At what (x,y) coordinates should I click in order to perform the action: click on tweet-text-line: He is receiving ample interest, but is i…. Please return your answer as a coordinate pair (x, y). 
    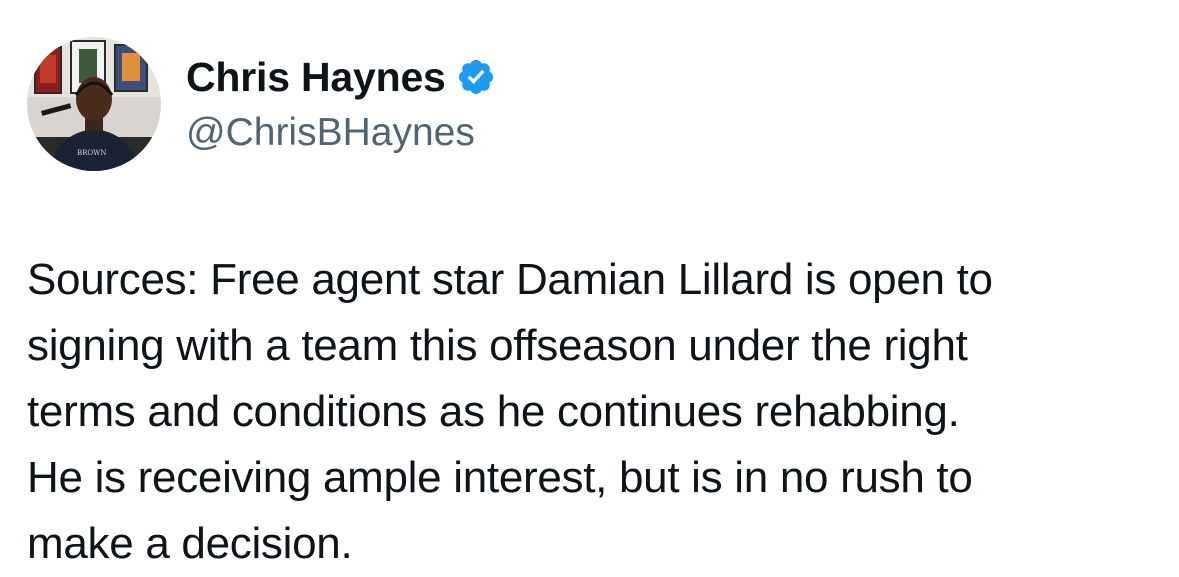
    Looking at the image, I should click on (500, 477).